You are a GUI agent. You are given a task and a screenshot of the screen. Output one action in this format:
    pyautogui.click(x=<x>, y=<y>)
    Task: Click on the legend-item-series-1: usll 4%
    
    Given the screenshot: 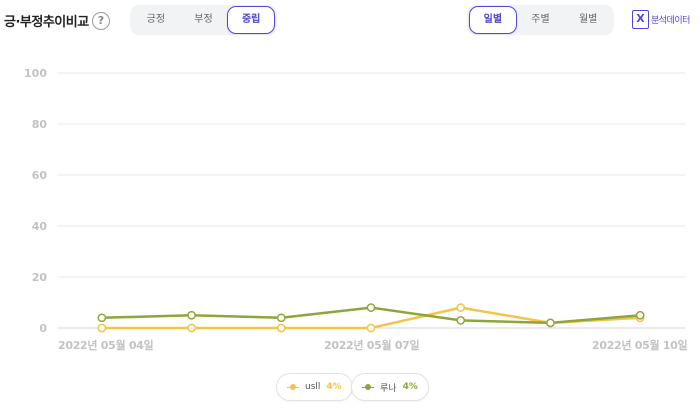 What is the action you would take?
    pyautogui.click(x=314, y=387)
    